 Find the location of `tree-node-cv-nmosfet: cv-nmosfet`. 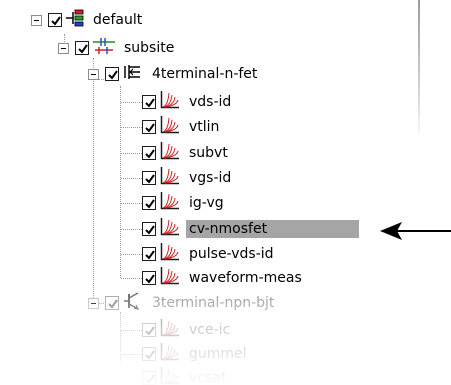

tree-node-cv-nmosfet: cv-nmosfet is located at coordinates (250, 229).